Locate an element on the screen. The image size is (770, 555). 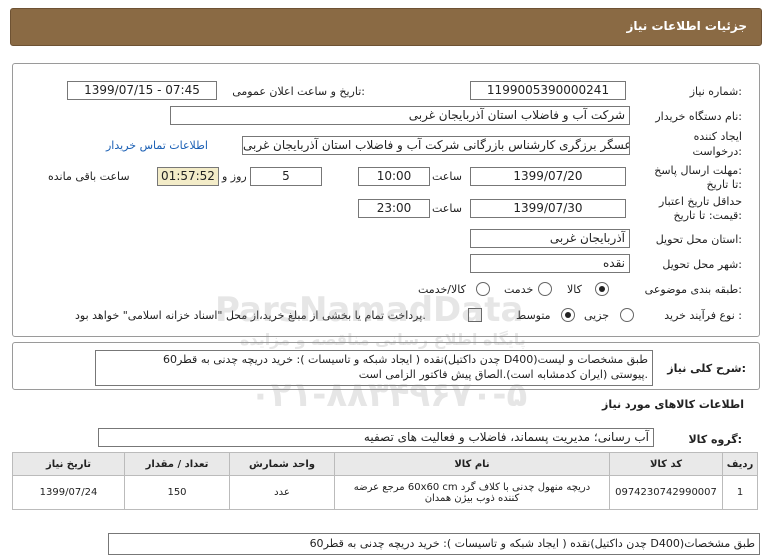
process-partial-radio is located at coordinates (627, 315).